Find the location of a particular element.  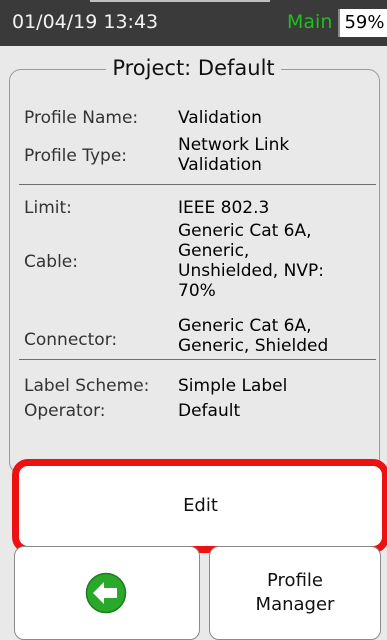

project-title: Project: Default is located at coordinates (193, 68).